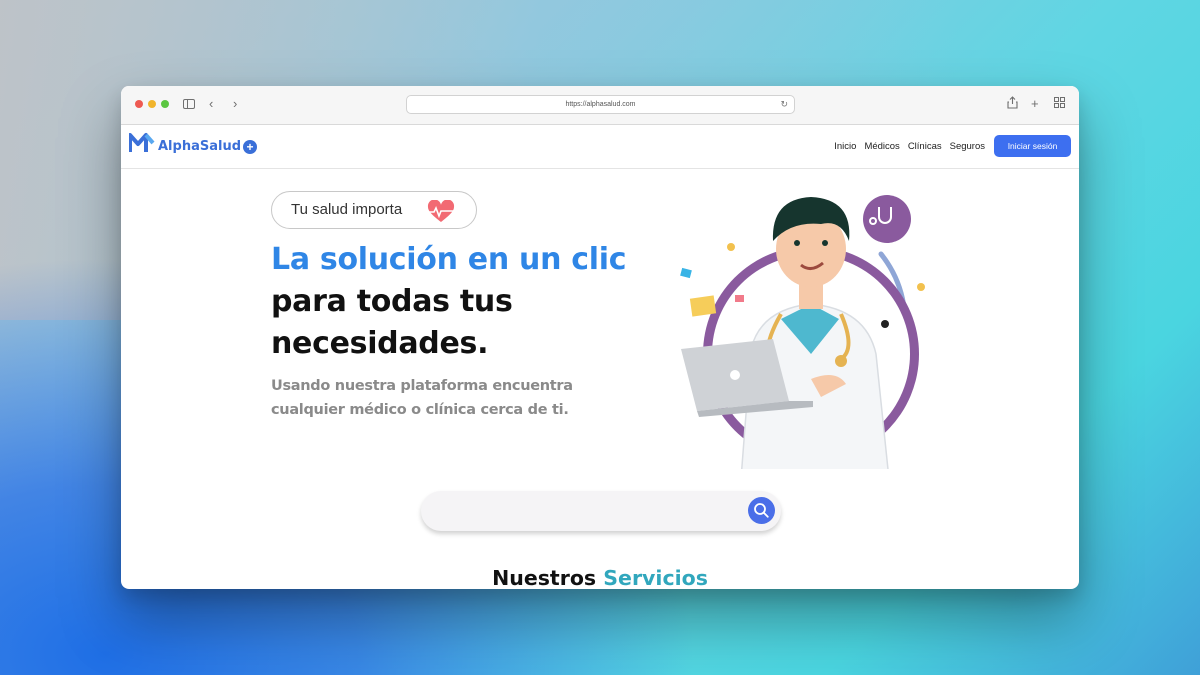 The image size is (1200, 675). What do you see at coordinates (139, 104) in the screenshot?
I see `close-window-button` at bounding box center [139, 104].